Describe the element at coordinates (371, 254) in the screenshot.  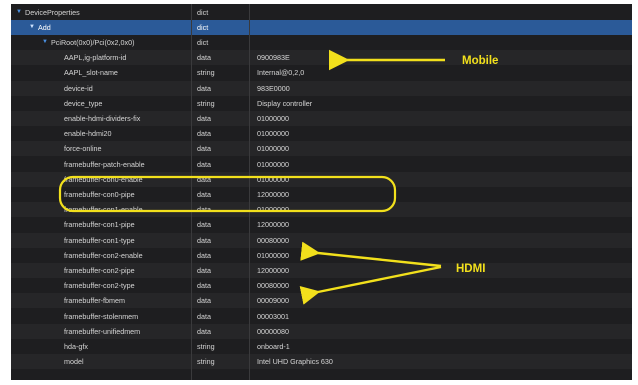
I see `hdmi-arrow-top` at that location.